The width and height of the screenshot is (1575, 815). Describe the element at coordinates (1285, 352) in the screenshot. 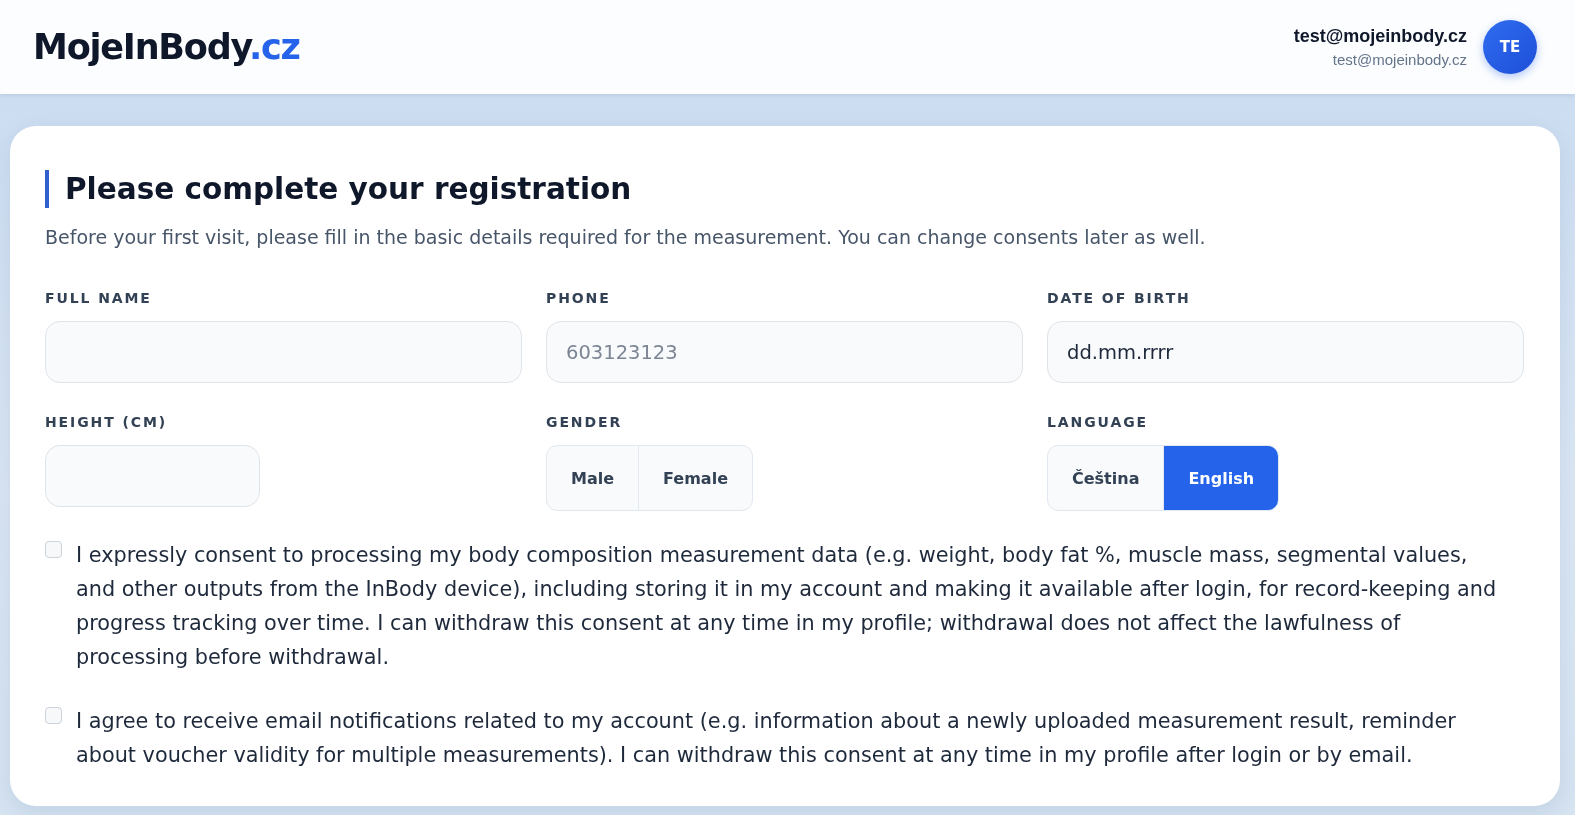

I see `date-field: dd.mm.rrrr` at that location.